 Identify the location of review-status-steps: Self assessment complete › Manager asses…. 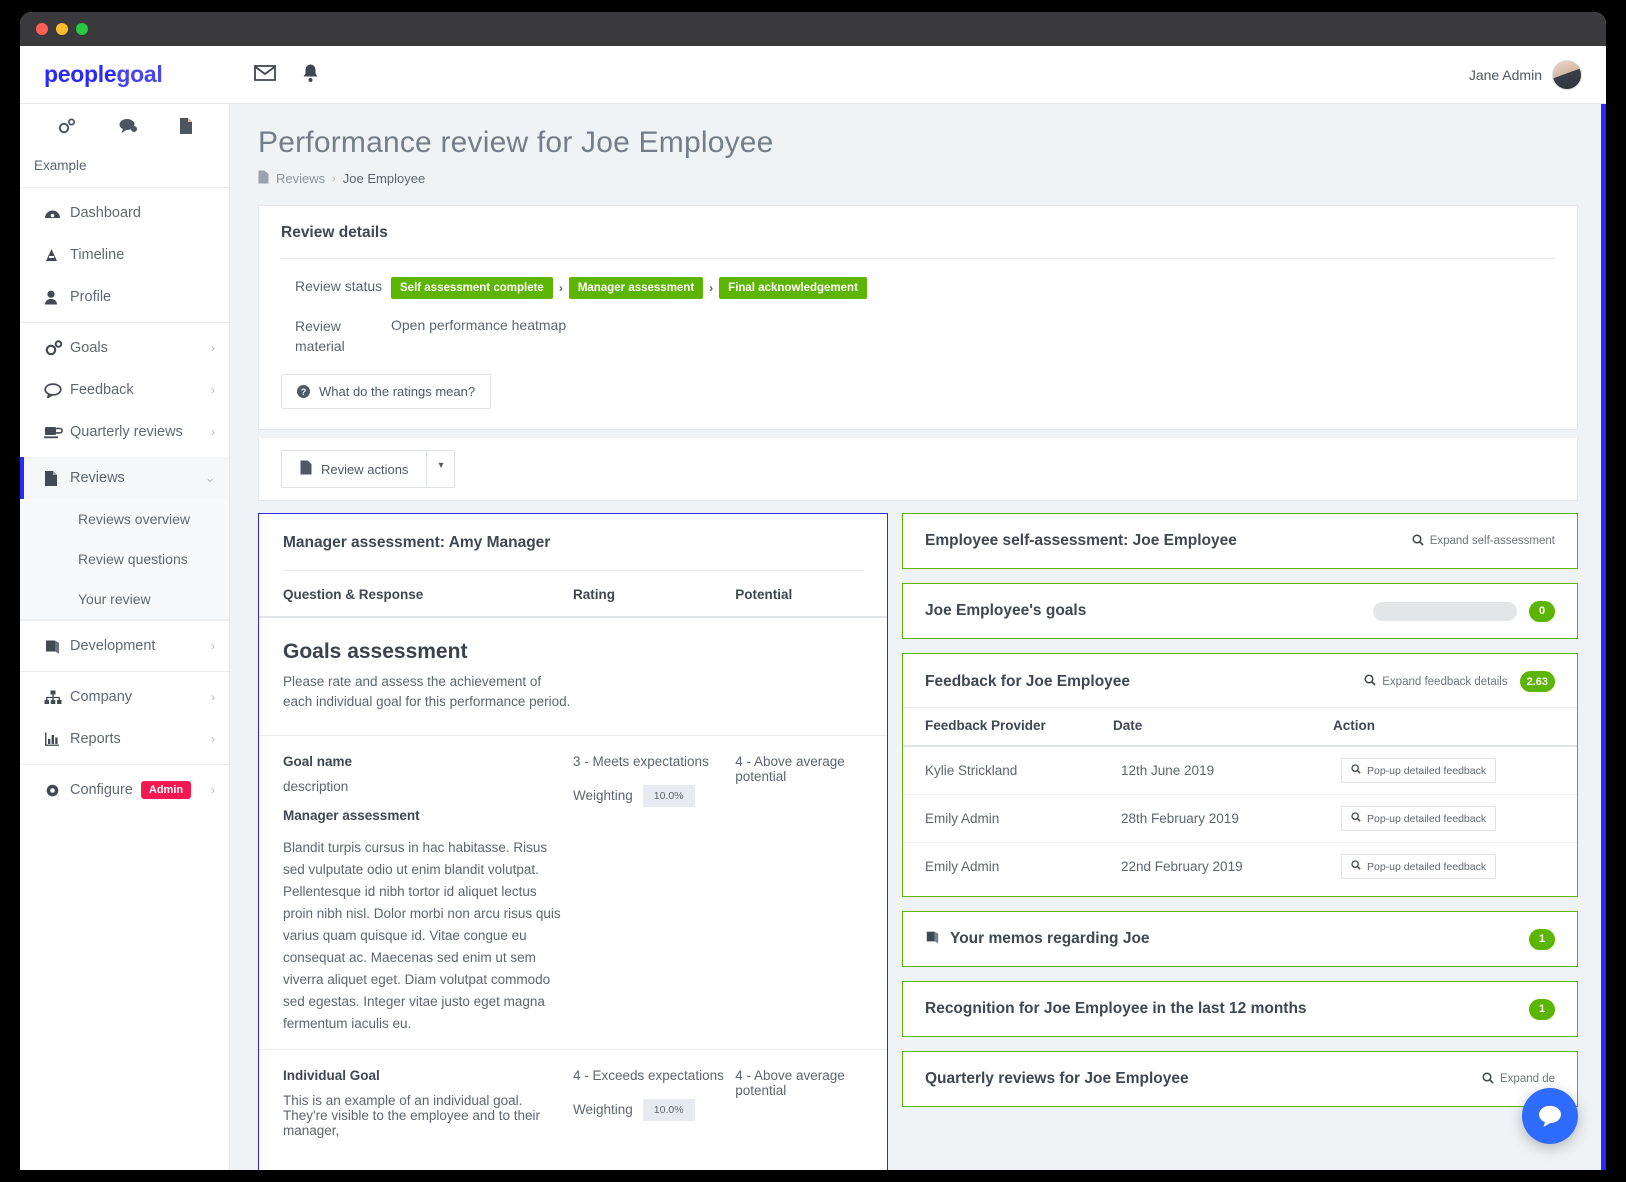
(629, 288).